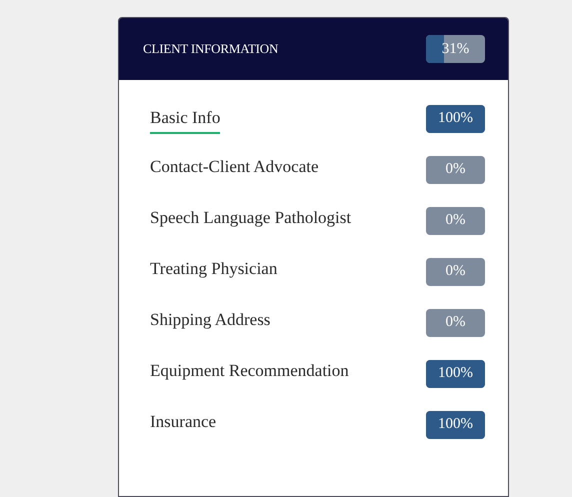 The width and height of the screenshot is (572, 497). Describe the element at coordinates (249, 373) in the screenshot. I see `section-link: Equipment Recommendation` at that location.